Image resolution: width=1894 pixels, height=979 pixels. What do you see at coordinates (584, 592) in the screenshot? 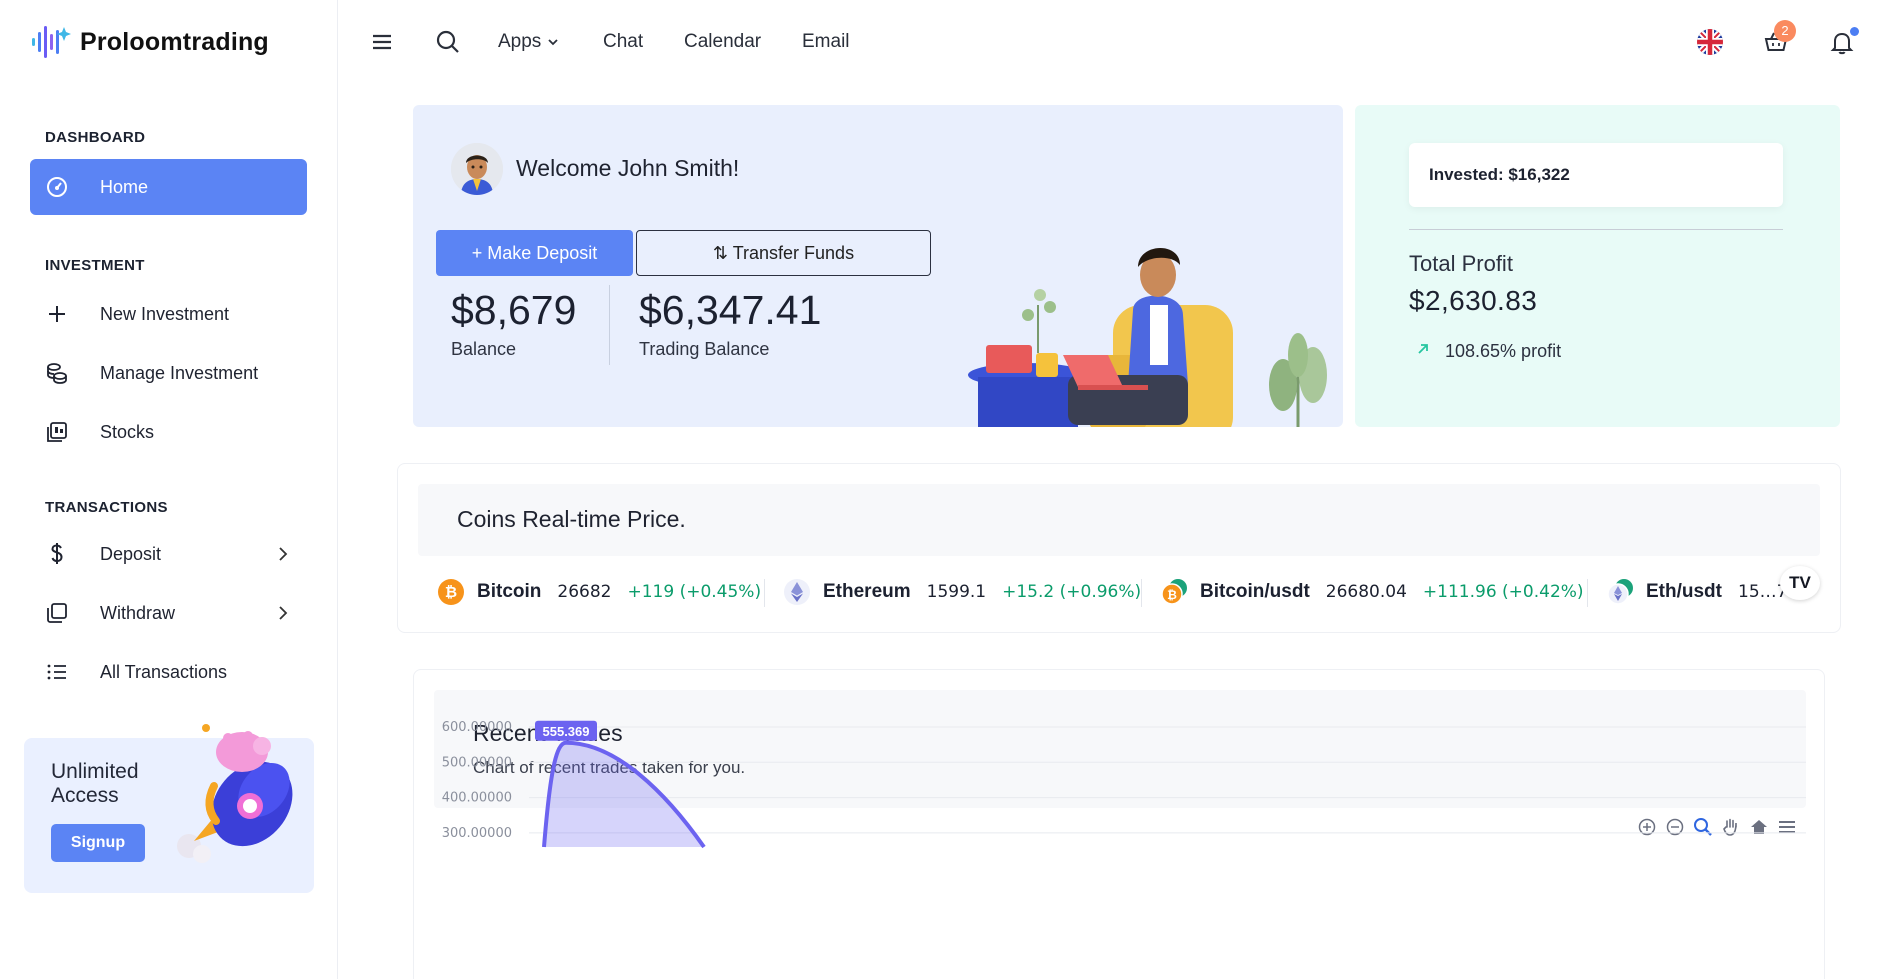
I see `ticker-price: 26682` at bounding box center [584, 592].